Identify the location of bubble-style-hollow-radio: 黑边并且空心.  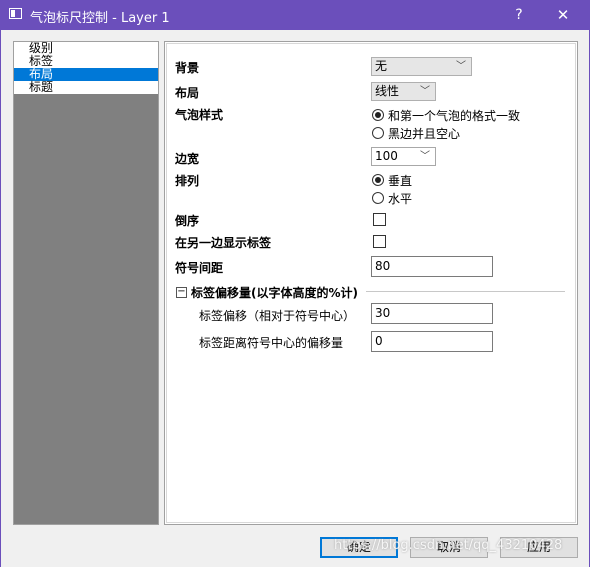
(416, 133).